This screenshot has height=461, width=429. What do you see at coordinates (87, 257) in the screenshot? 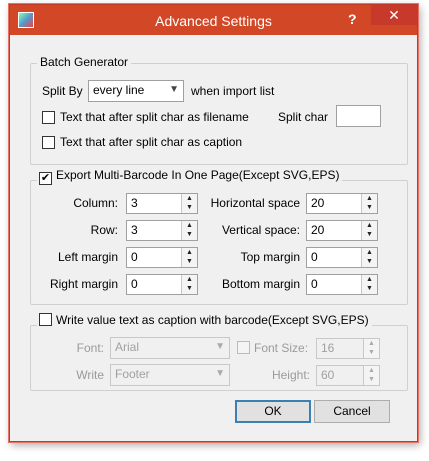
I see `left-margin-label: Left margin` at bounding box center [87, 257].